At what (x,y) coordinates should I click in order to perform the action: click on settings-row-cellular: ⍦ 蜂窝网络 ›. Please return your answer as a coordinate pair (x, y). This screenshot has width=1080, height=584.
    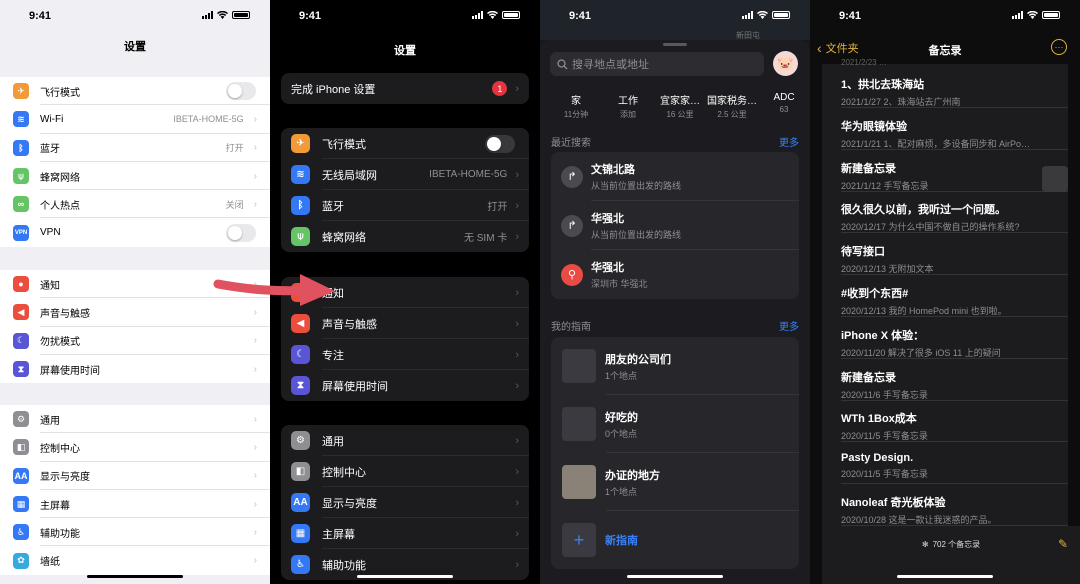
    Looking at the image, I should click on (135, 176).